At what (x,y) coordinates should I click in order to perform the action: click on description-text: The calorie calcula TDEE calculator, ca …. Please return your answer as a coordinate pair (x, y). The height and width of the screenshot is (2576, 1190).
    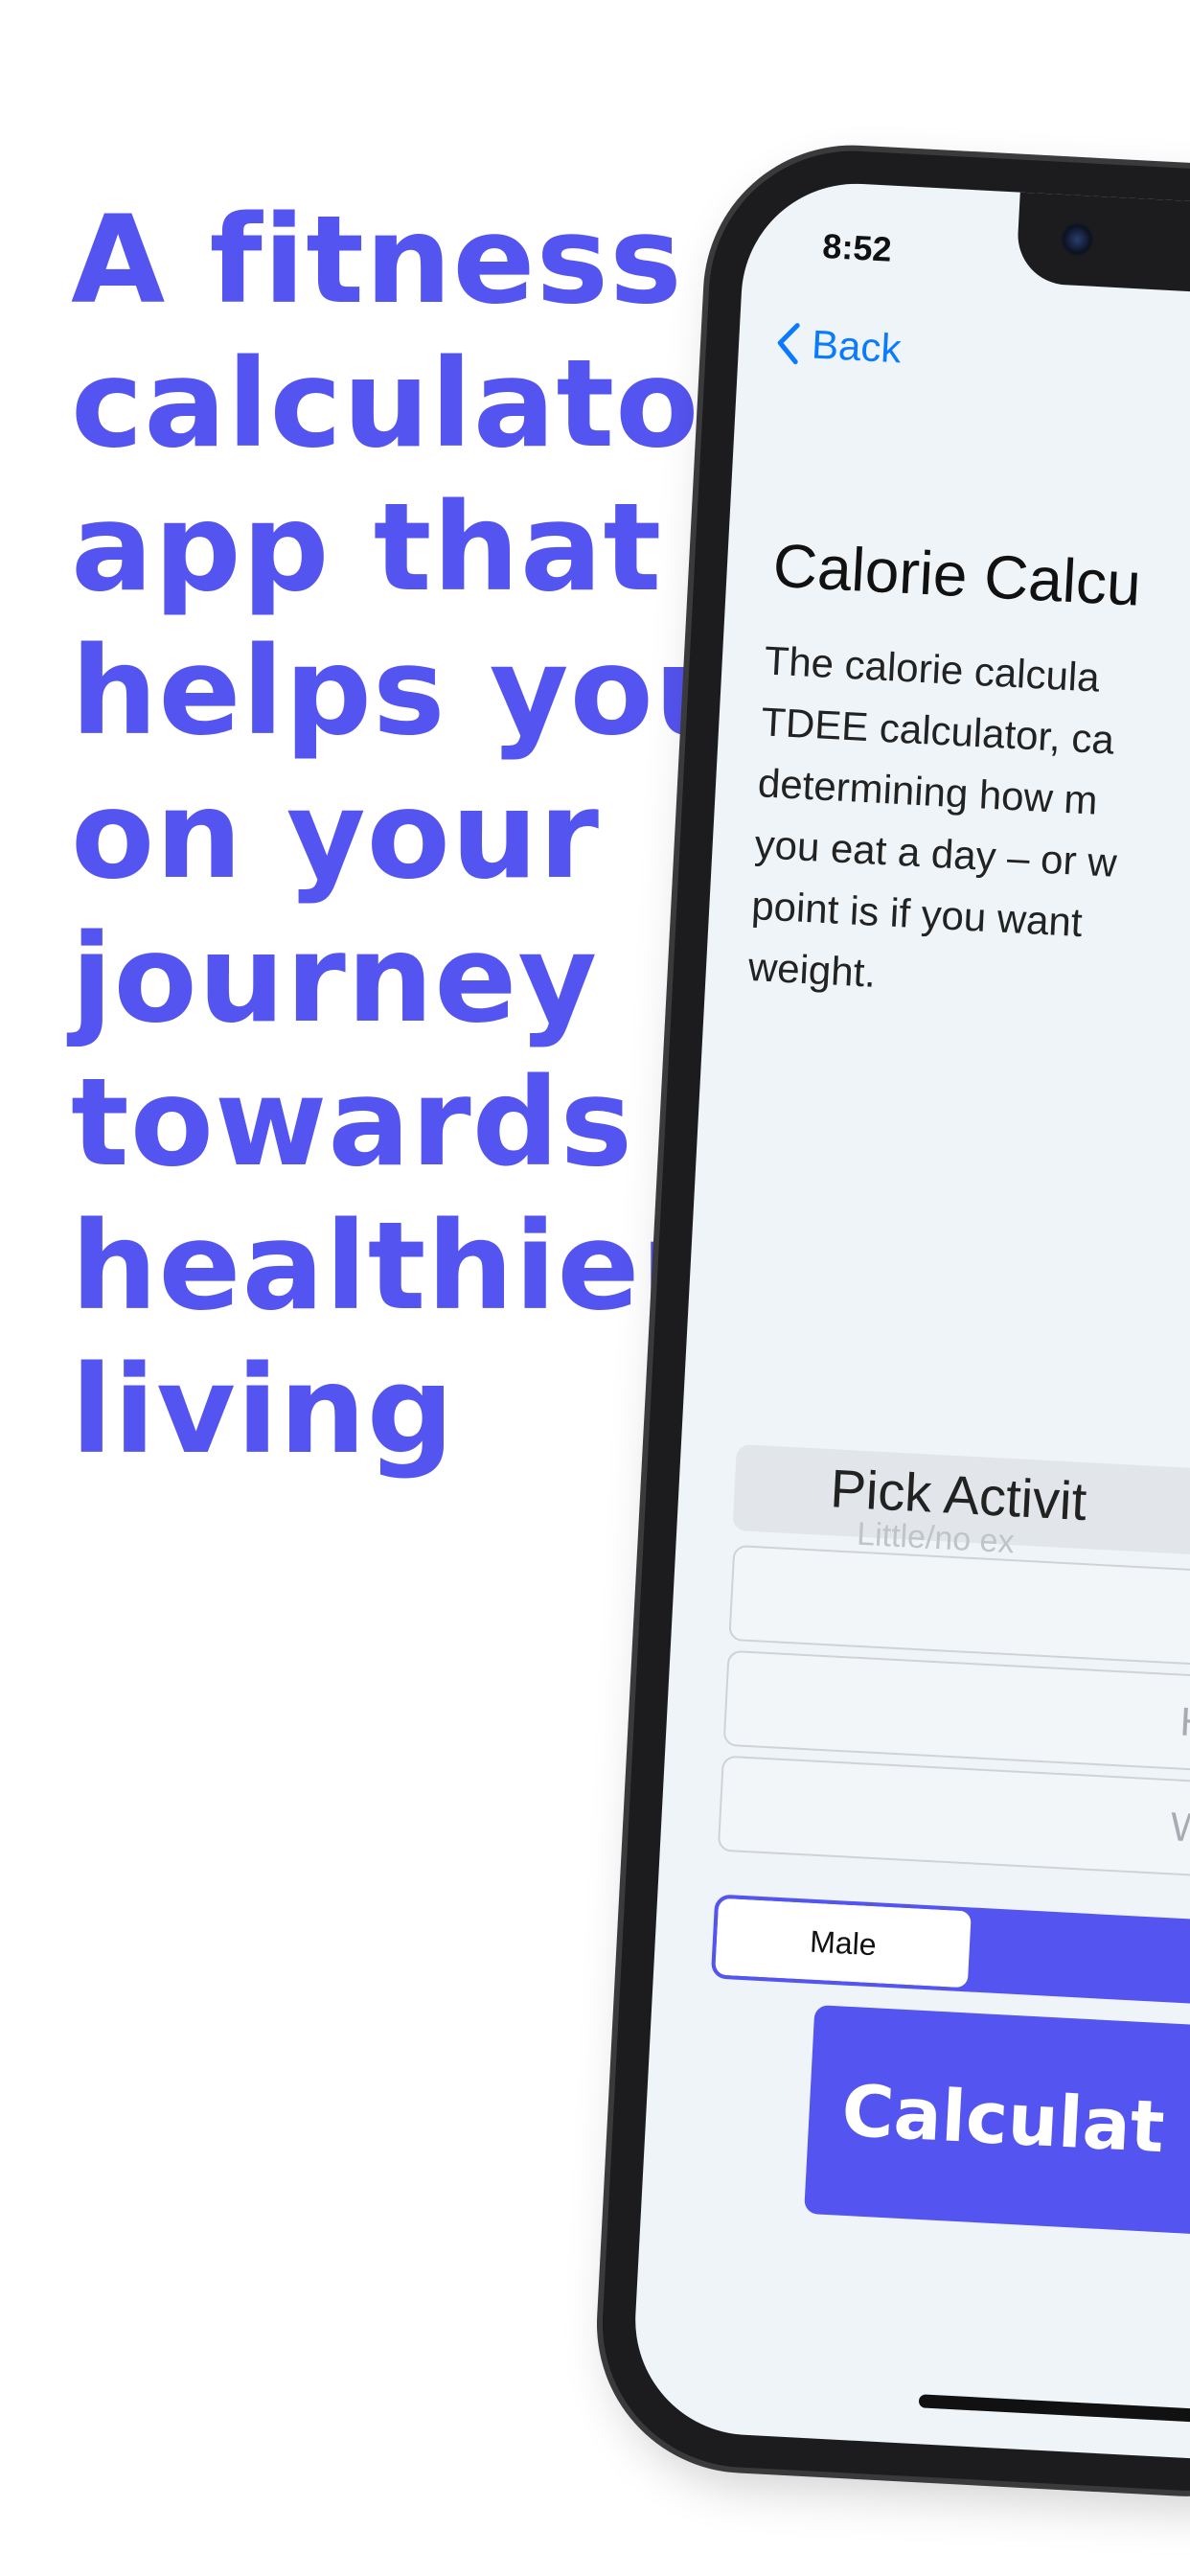
    Looking at the image, I should click on (932, 816).